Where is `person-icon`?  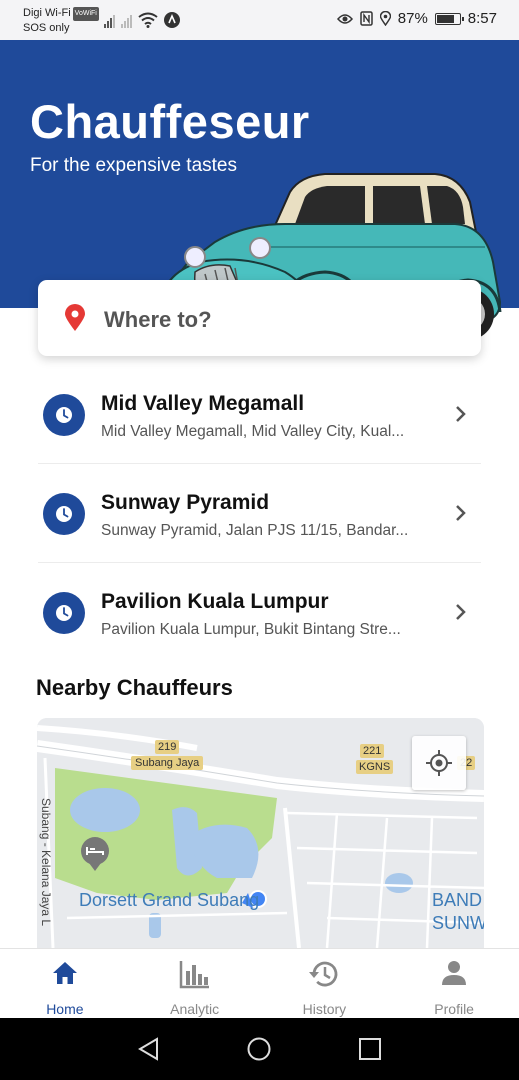 person-icon is located at coordinates (454, 973).